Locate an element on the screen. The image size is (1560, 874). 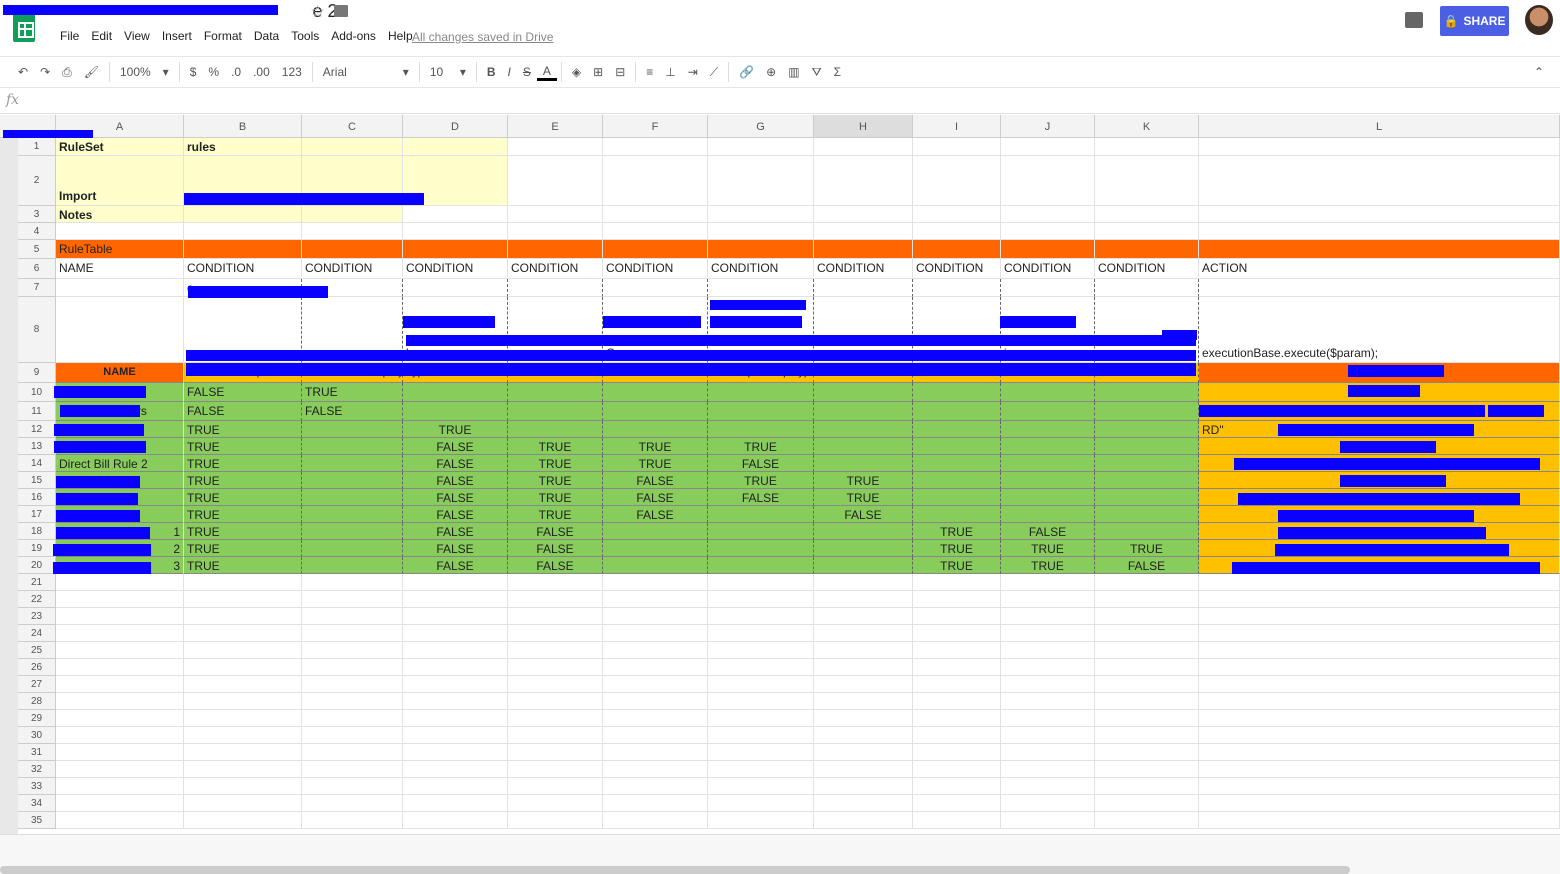
cell-A21 is located at coordinates (120, 582).